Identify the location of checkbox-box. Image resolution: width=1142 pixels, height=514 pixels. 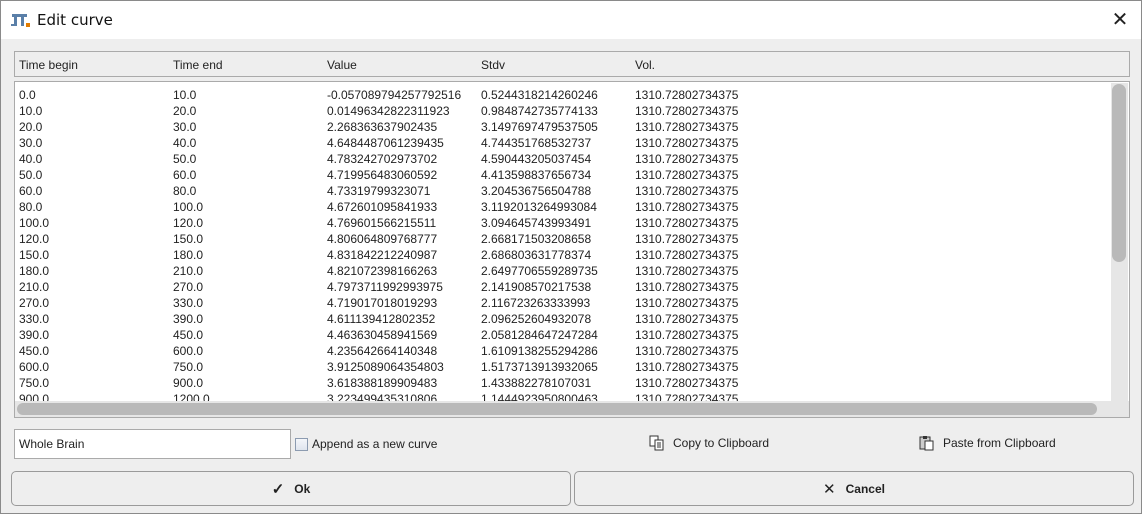
(301, 444).